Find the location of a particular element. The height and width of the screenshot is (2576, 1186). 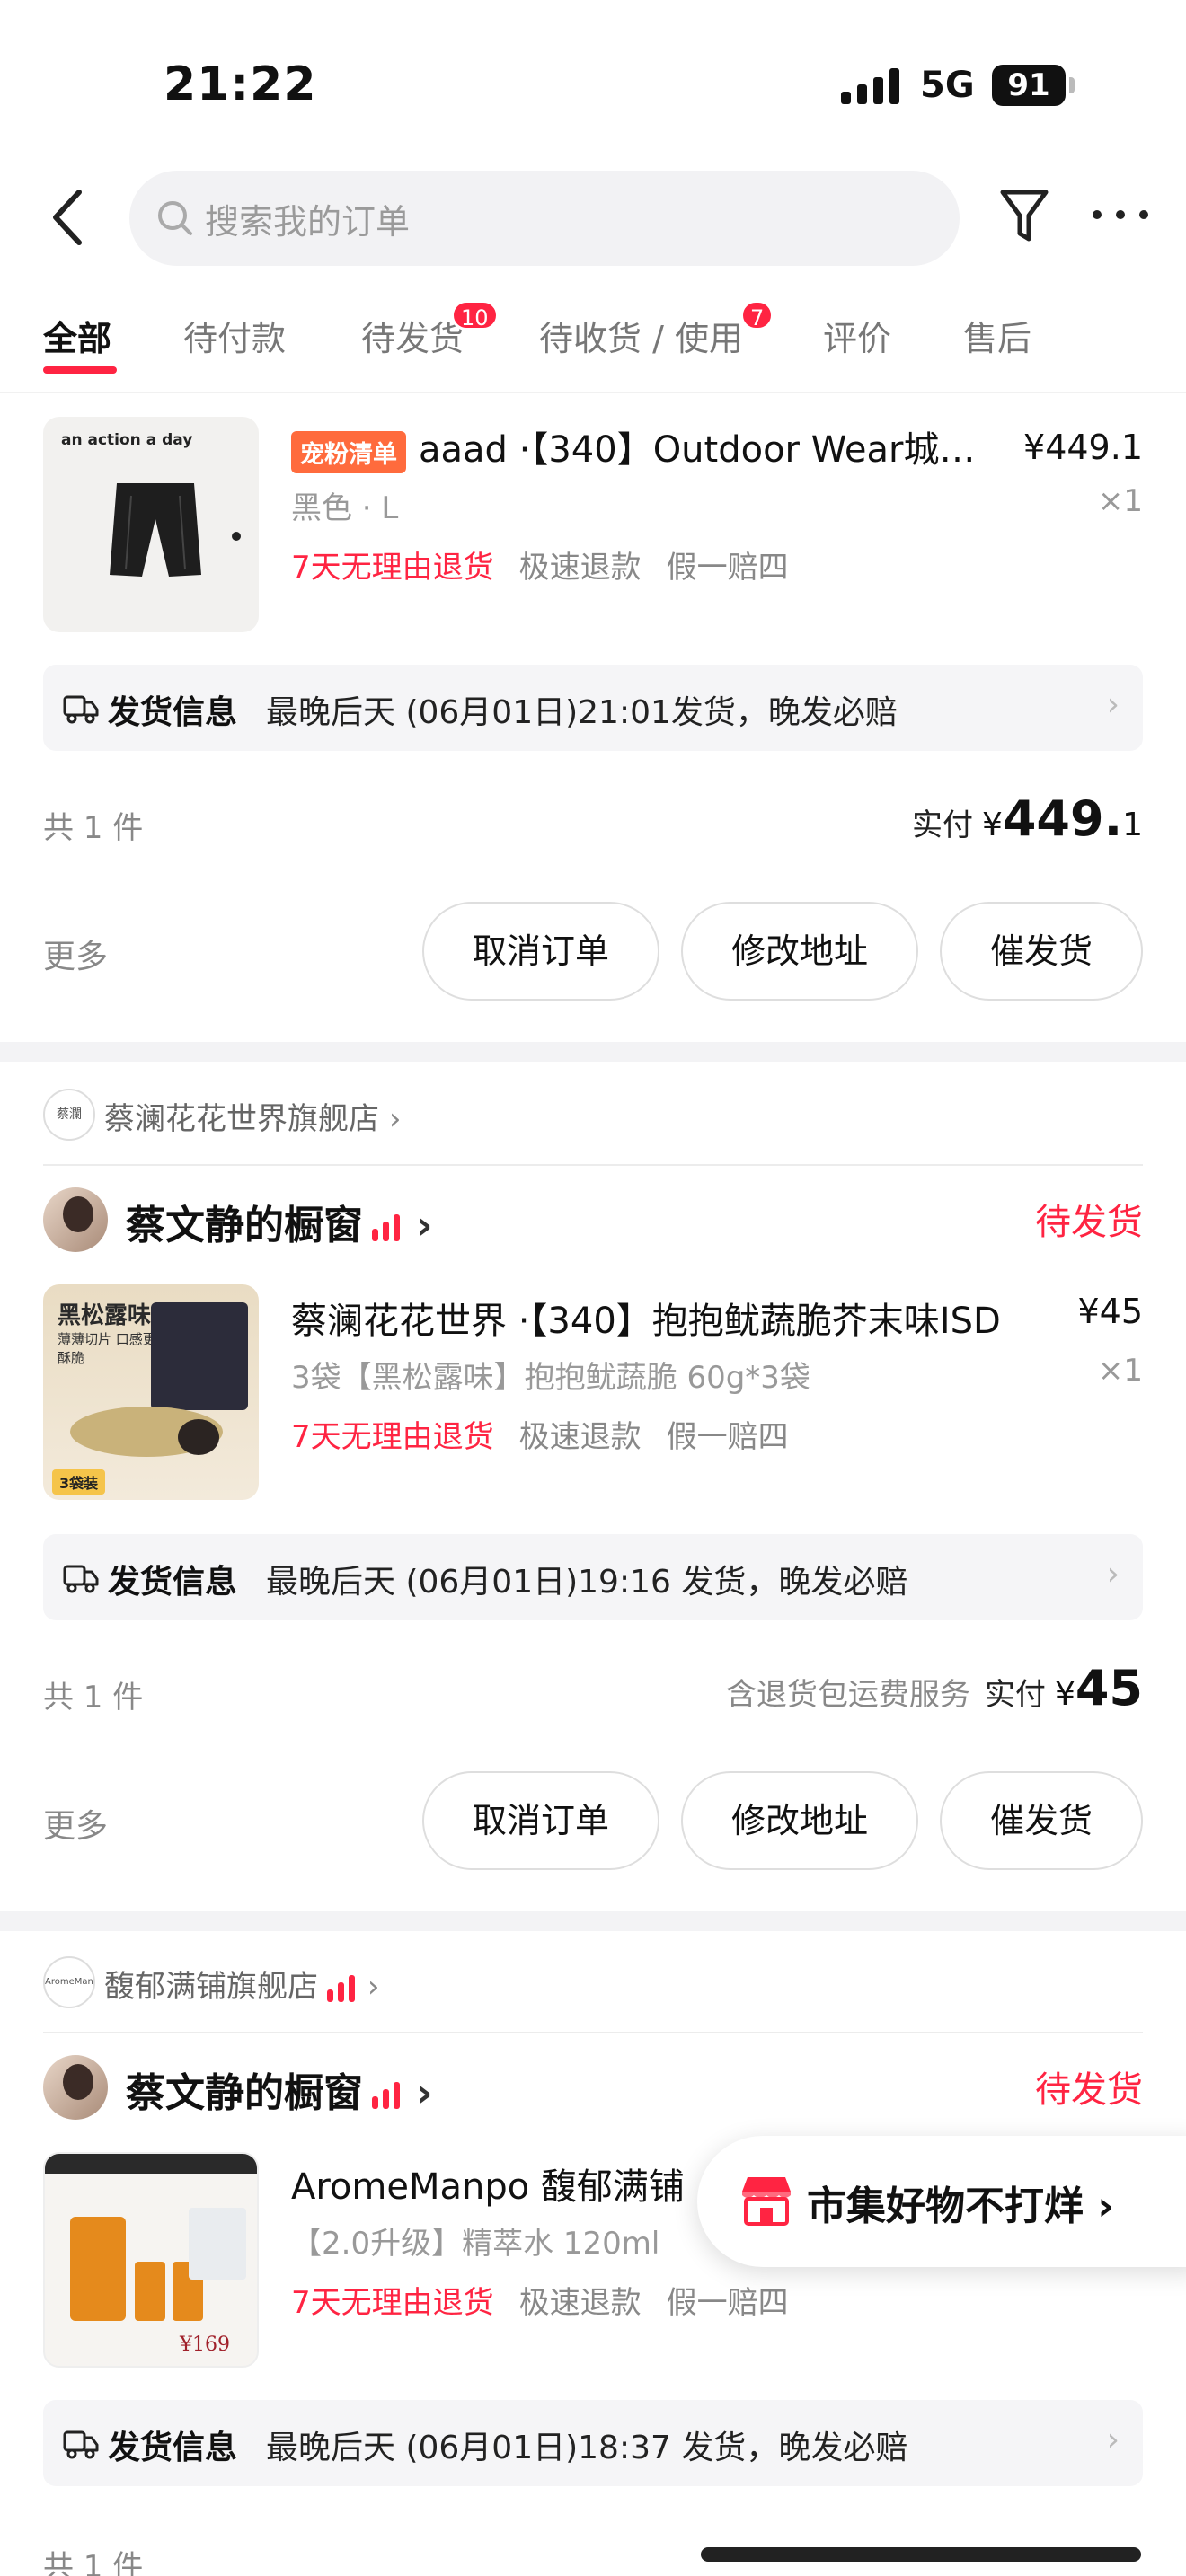

status-bar: 21:22 5G 91 is located at coordinates (593, 85).